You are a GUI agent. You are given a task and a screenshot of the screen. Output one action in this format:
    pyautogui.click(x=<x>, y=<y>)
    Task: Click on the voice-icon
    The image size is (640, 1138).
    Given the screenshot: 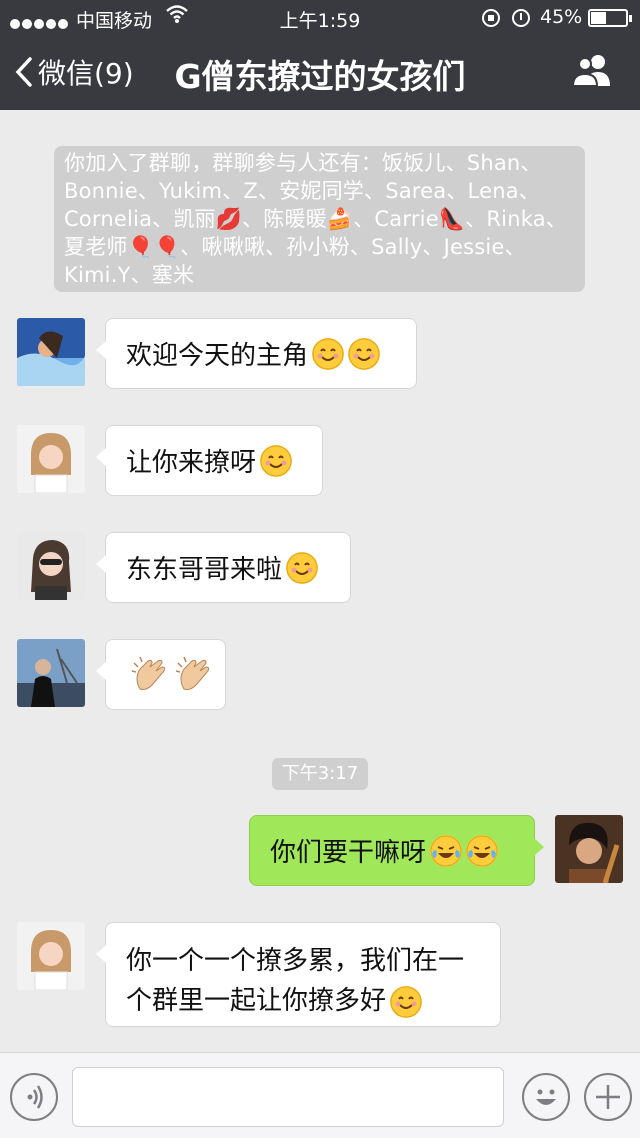 What is the action you would take?
    pyautogui.click(x=35, y=1097)
    